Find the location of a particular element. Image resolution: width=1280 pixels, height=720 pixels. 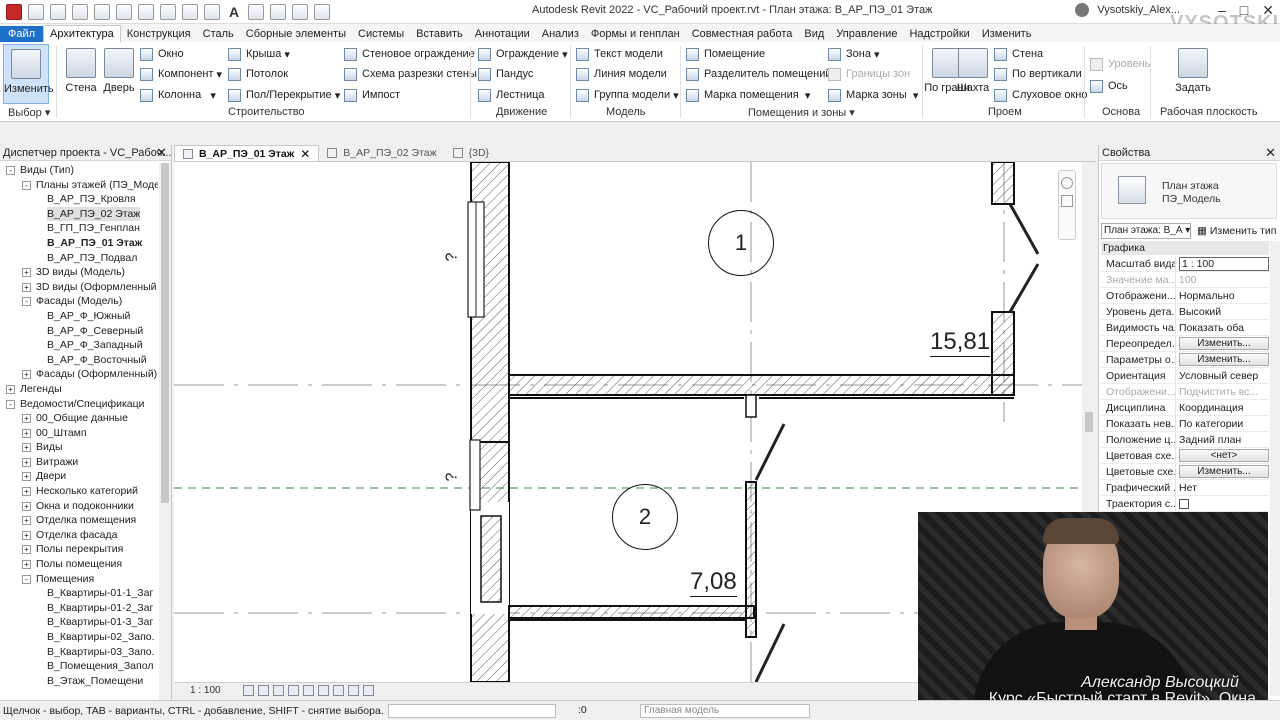

tree-item: + Фасады (Оформленный) is located at coordinates (79, 374).